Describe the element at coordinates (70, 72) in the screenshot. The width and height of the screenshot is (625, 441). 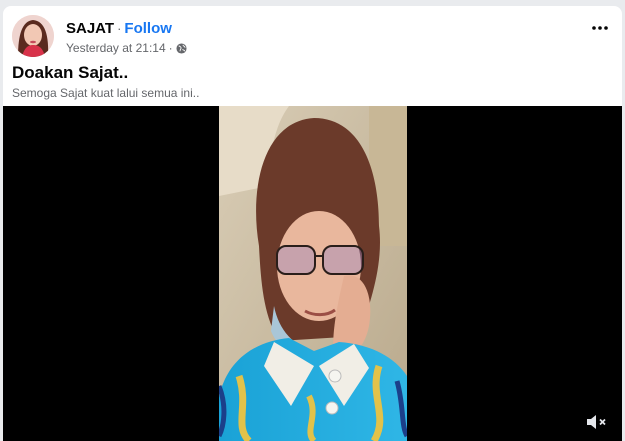
I see `post-title: Doakan Sajat..` at that location.